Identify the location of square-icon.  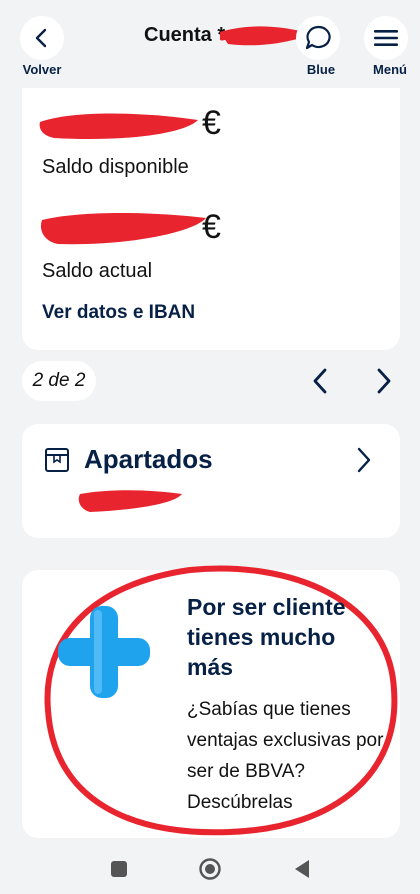
(119, 869).